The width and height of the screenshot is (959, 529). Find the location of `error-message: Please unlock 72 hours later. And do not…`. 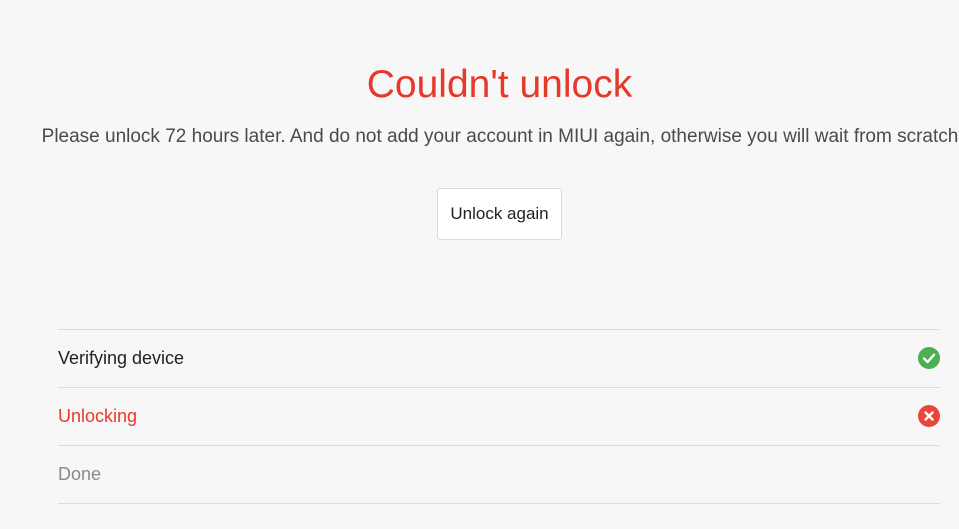

error-message: Please unlock 72 hours later. And do not… is located at coordinates (500, 136).